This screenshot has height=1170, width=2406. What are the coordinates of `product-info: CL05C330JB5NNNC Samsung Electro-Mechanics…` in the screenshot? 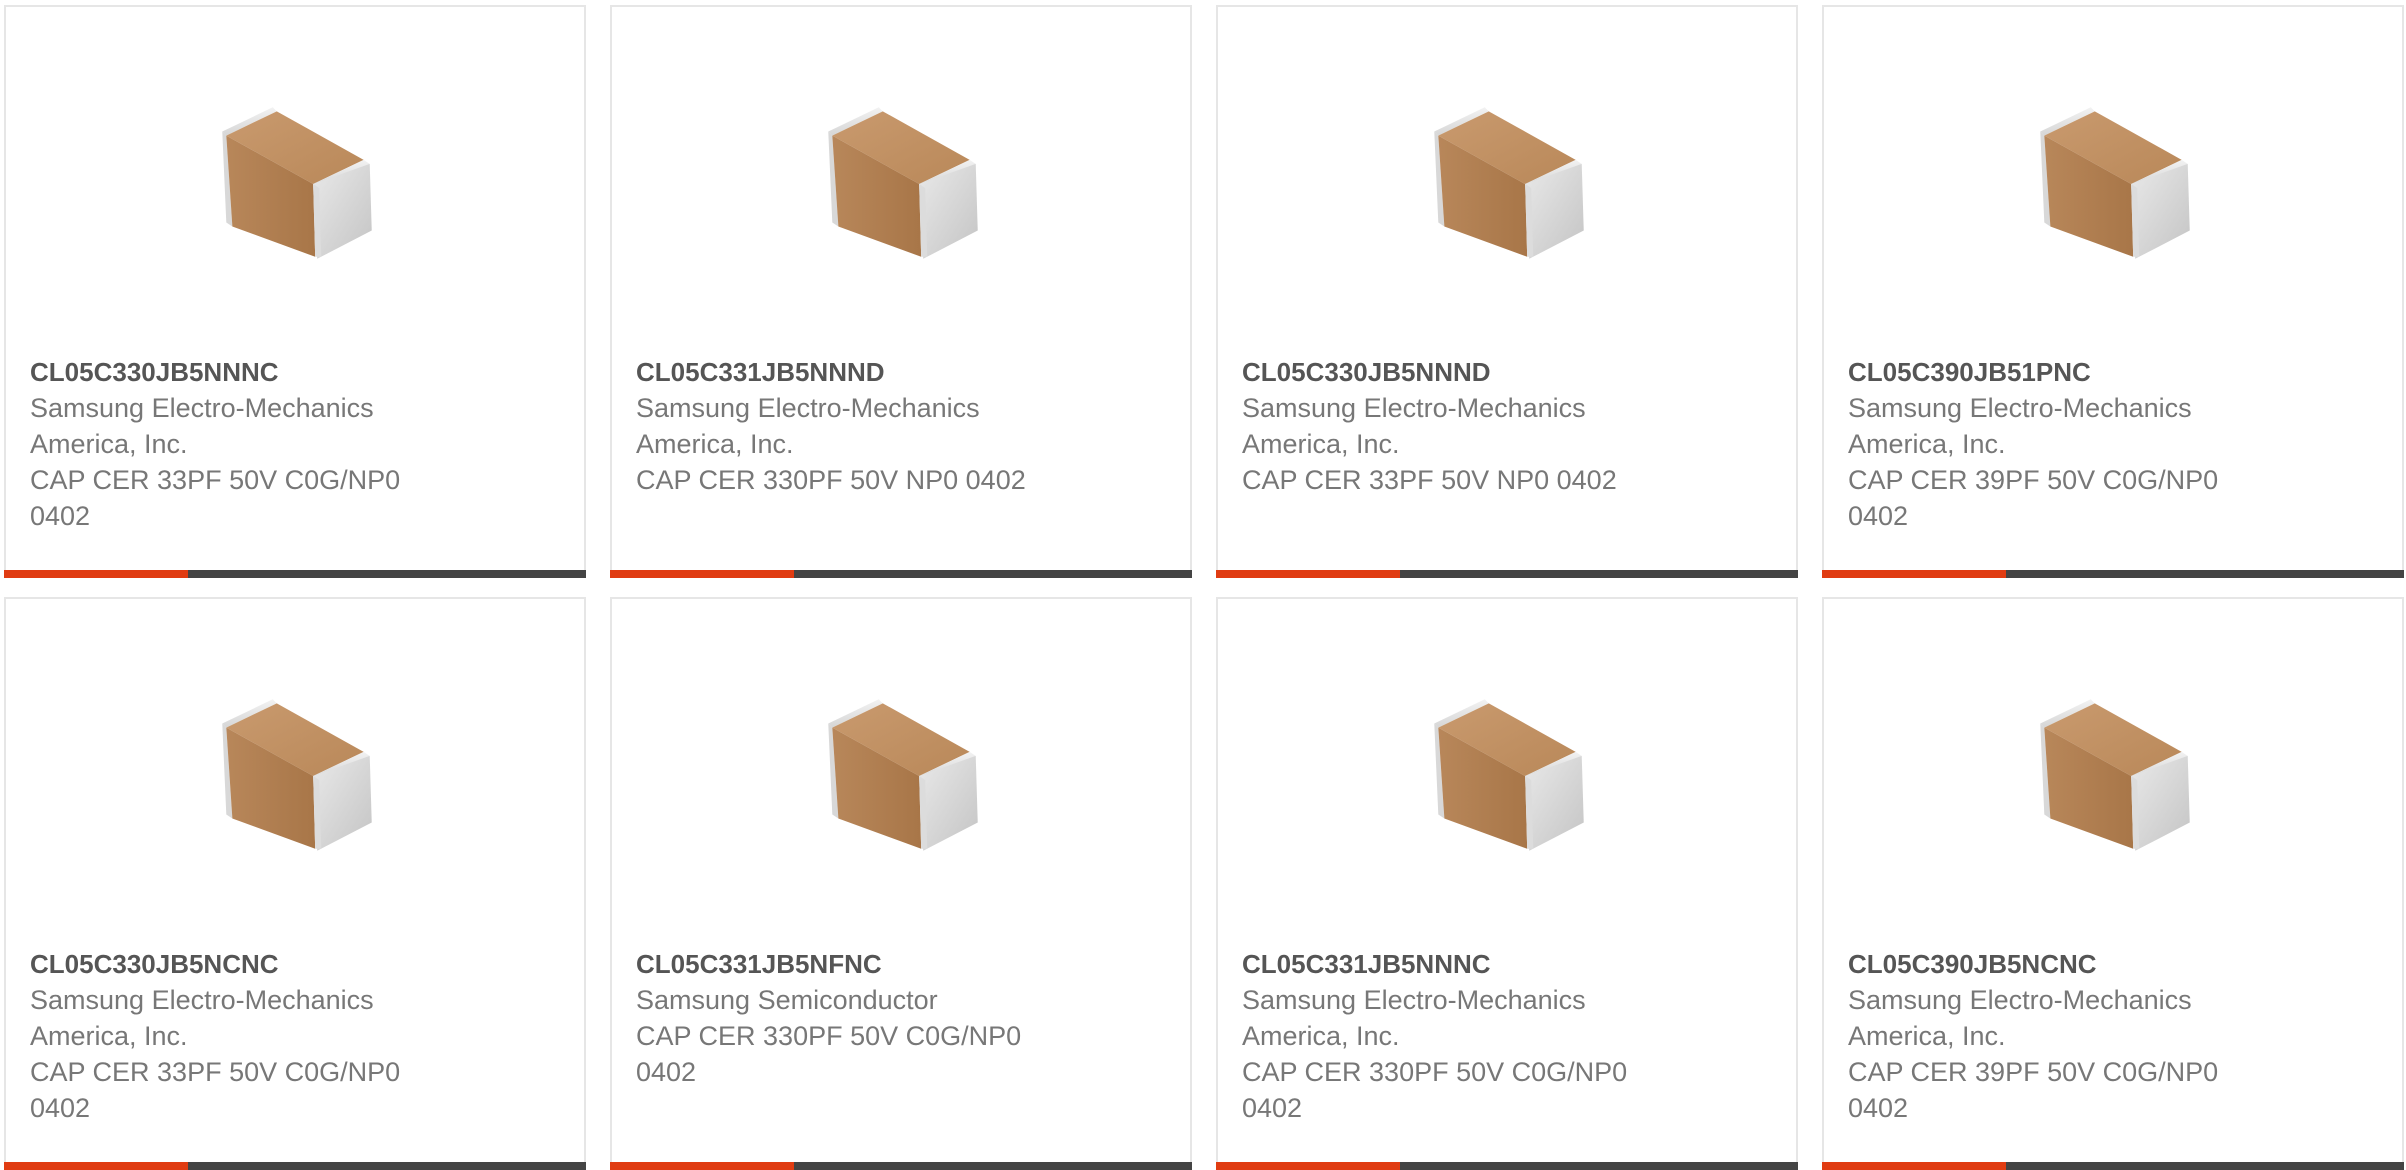 It's located at (240, 444).